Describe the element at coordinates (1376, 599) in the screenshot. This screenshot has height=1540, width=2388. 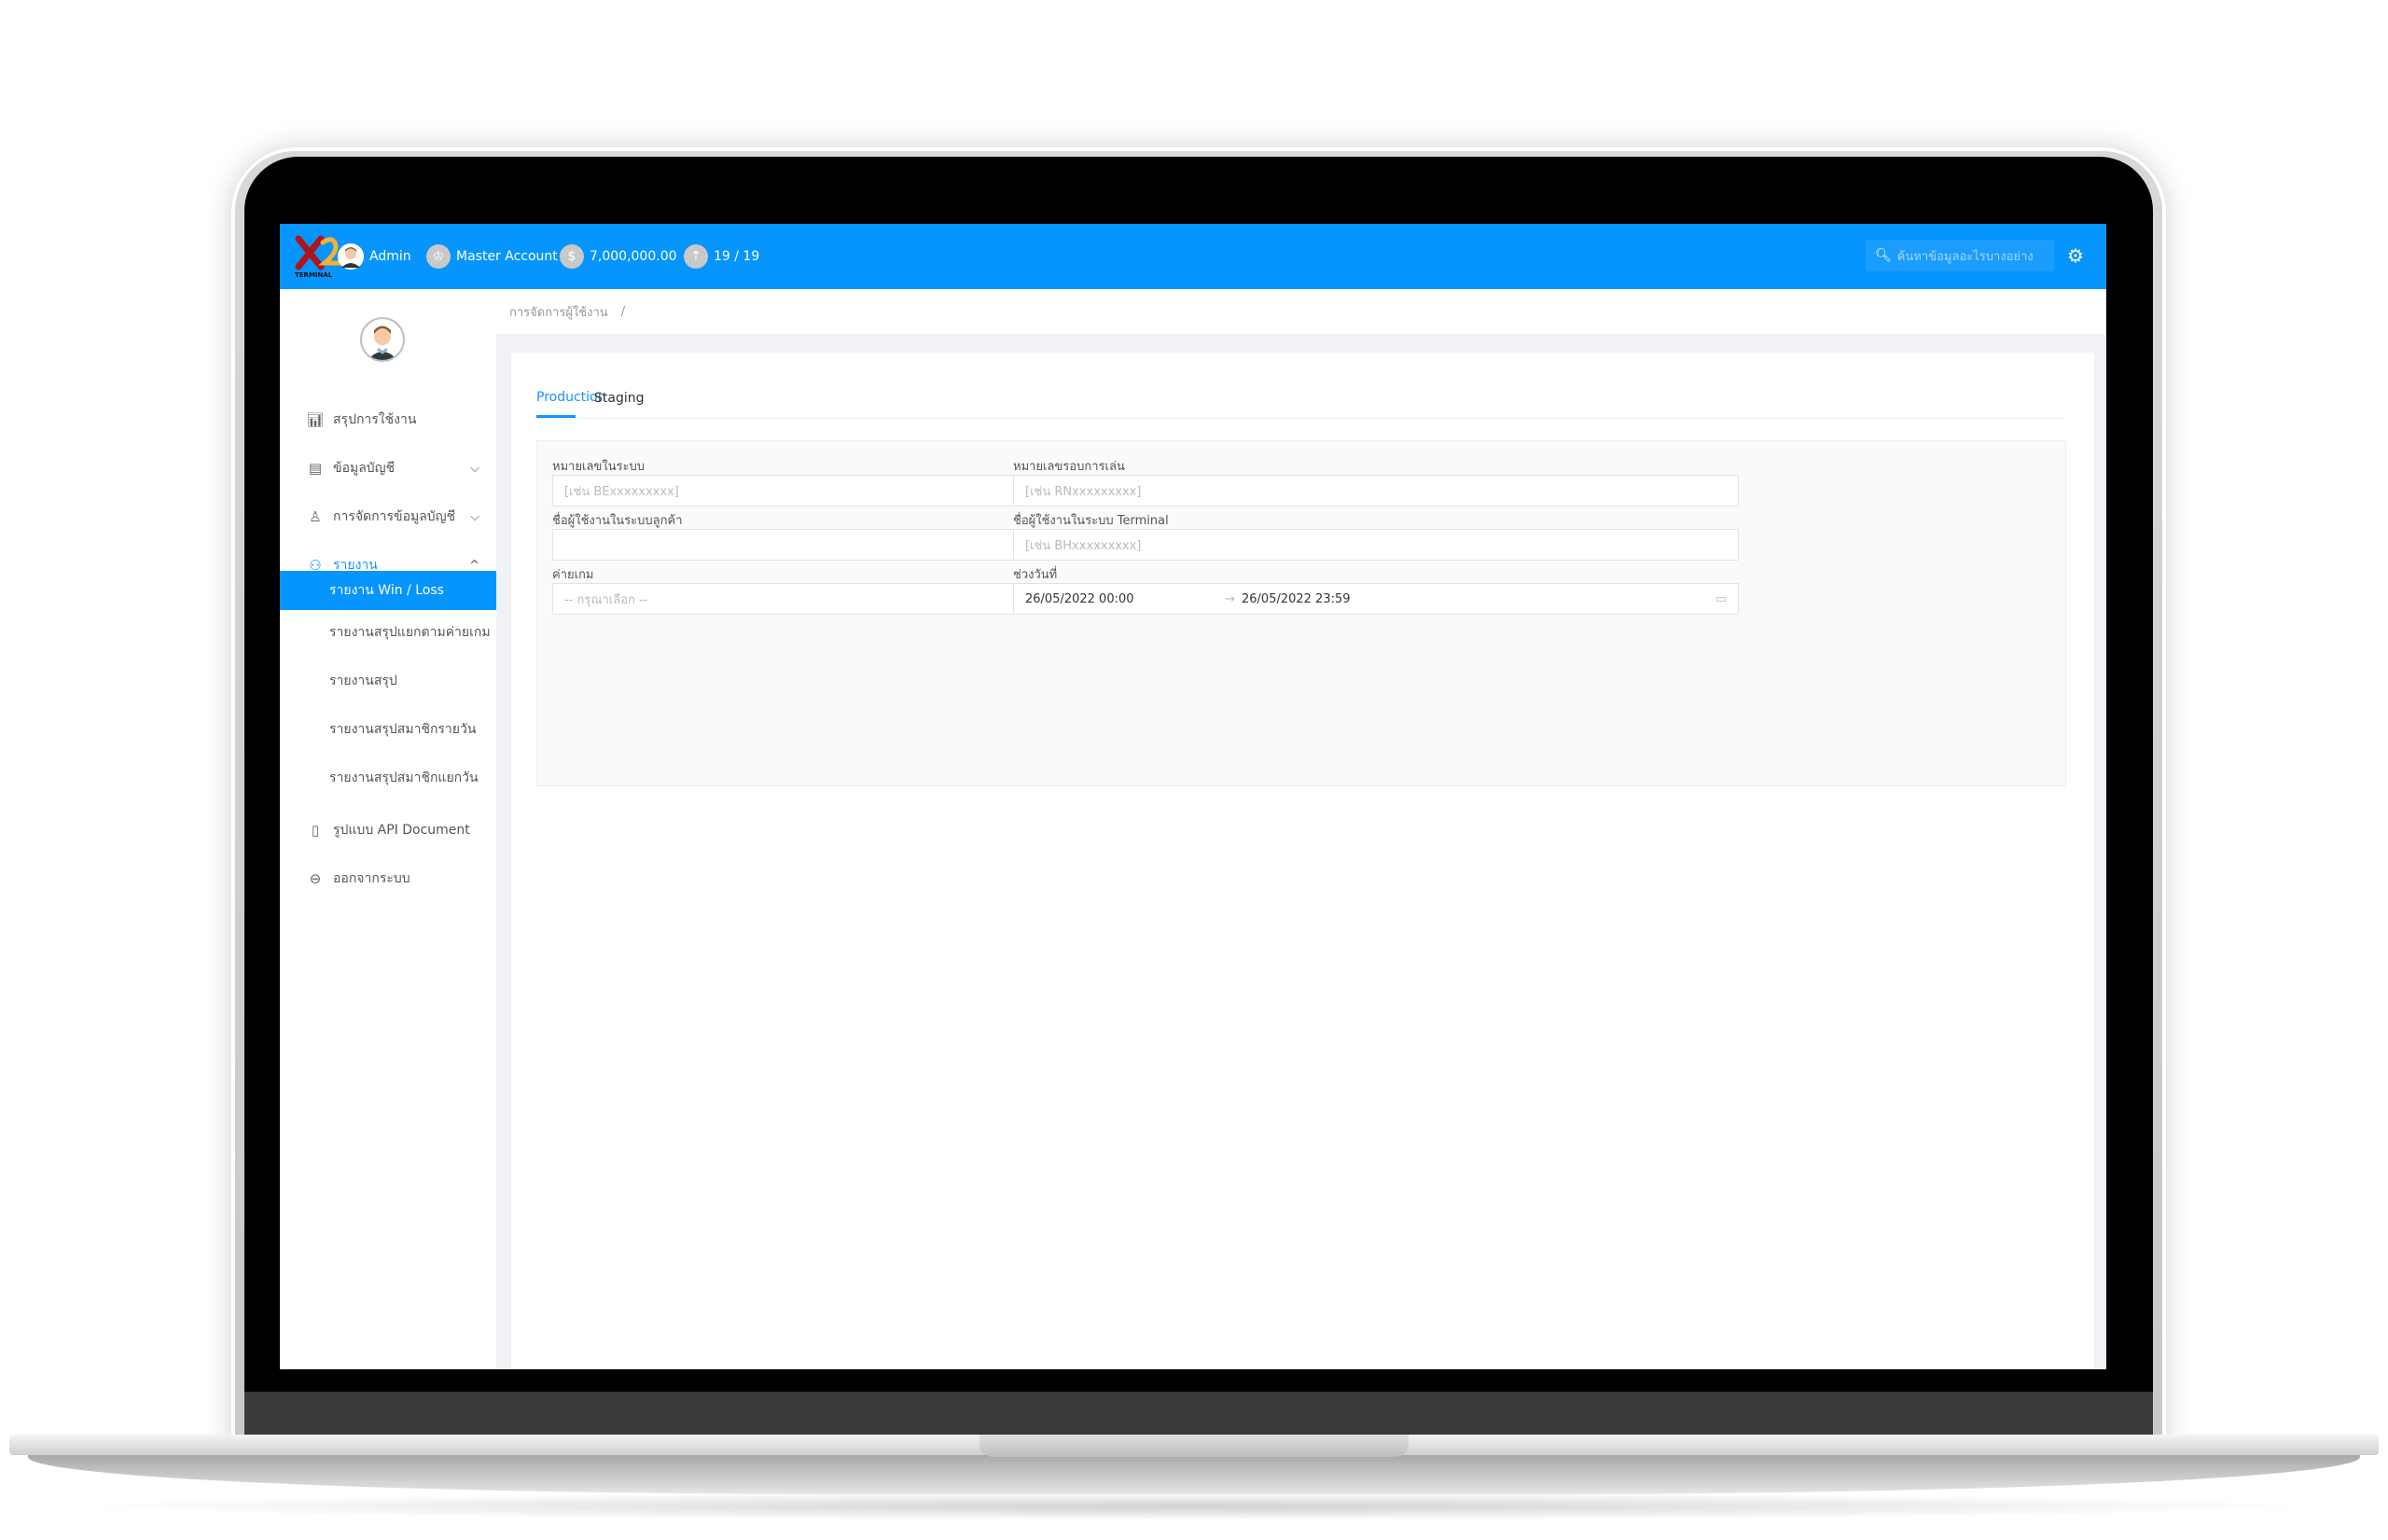
I see `date-range-picker: 26/05/2022 00:00 → 26/05/2022 23:59 ▭` at that location.